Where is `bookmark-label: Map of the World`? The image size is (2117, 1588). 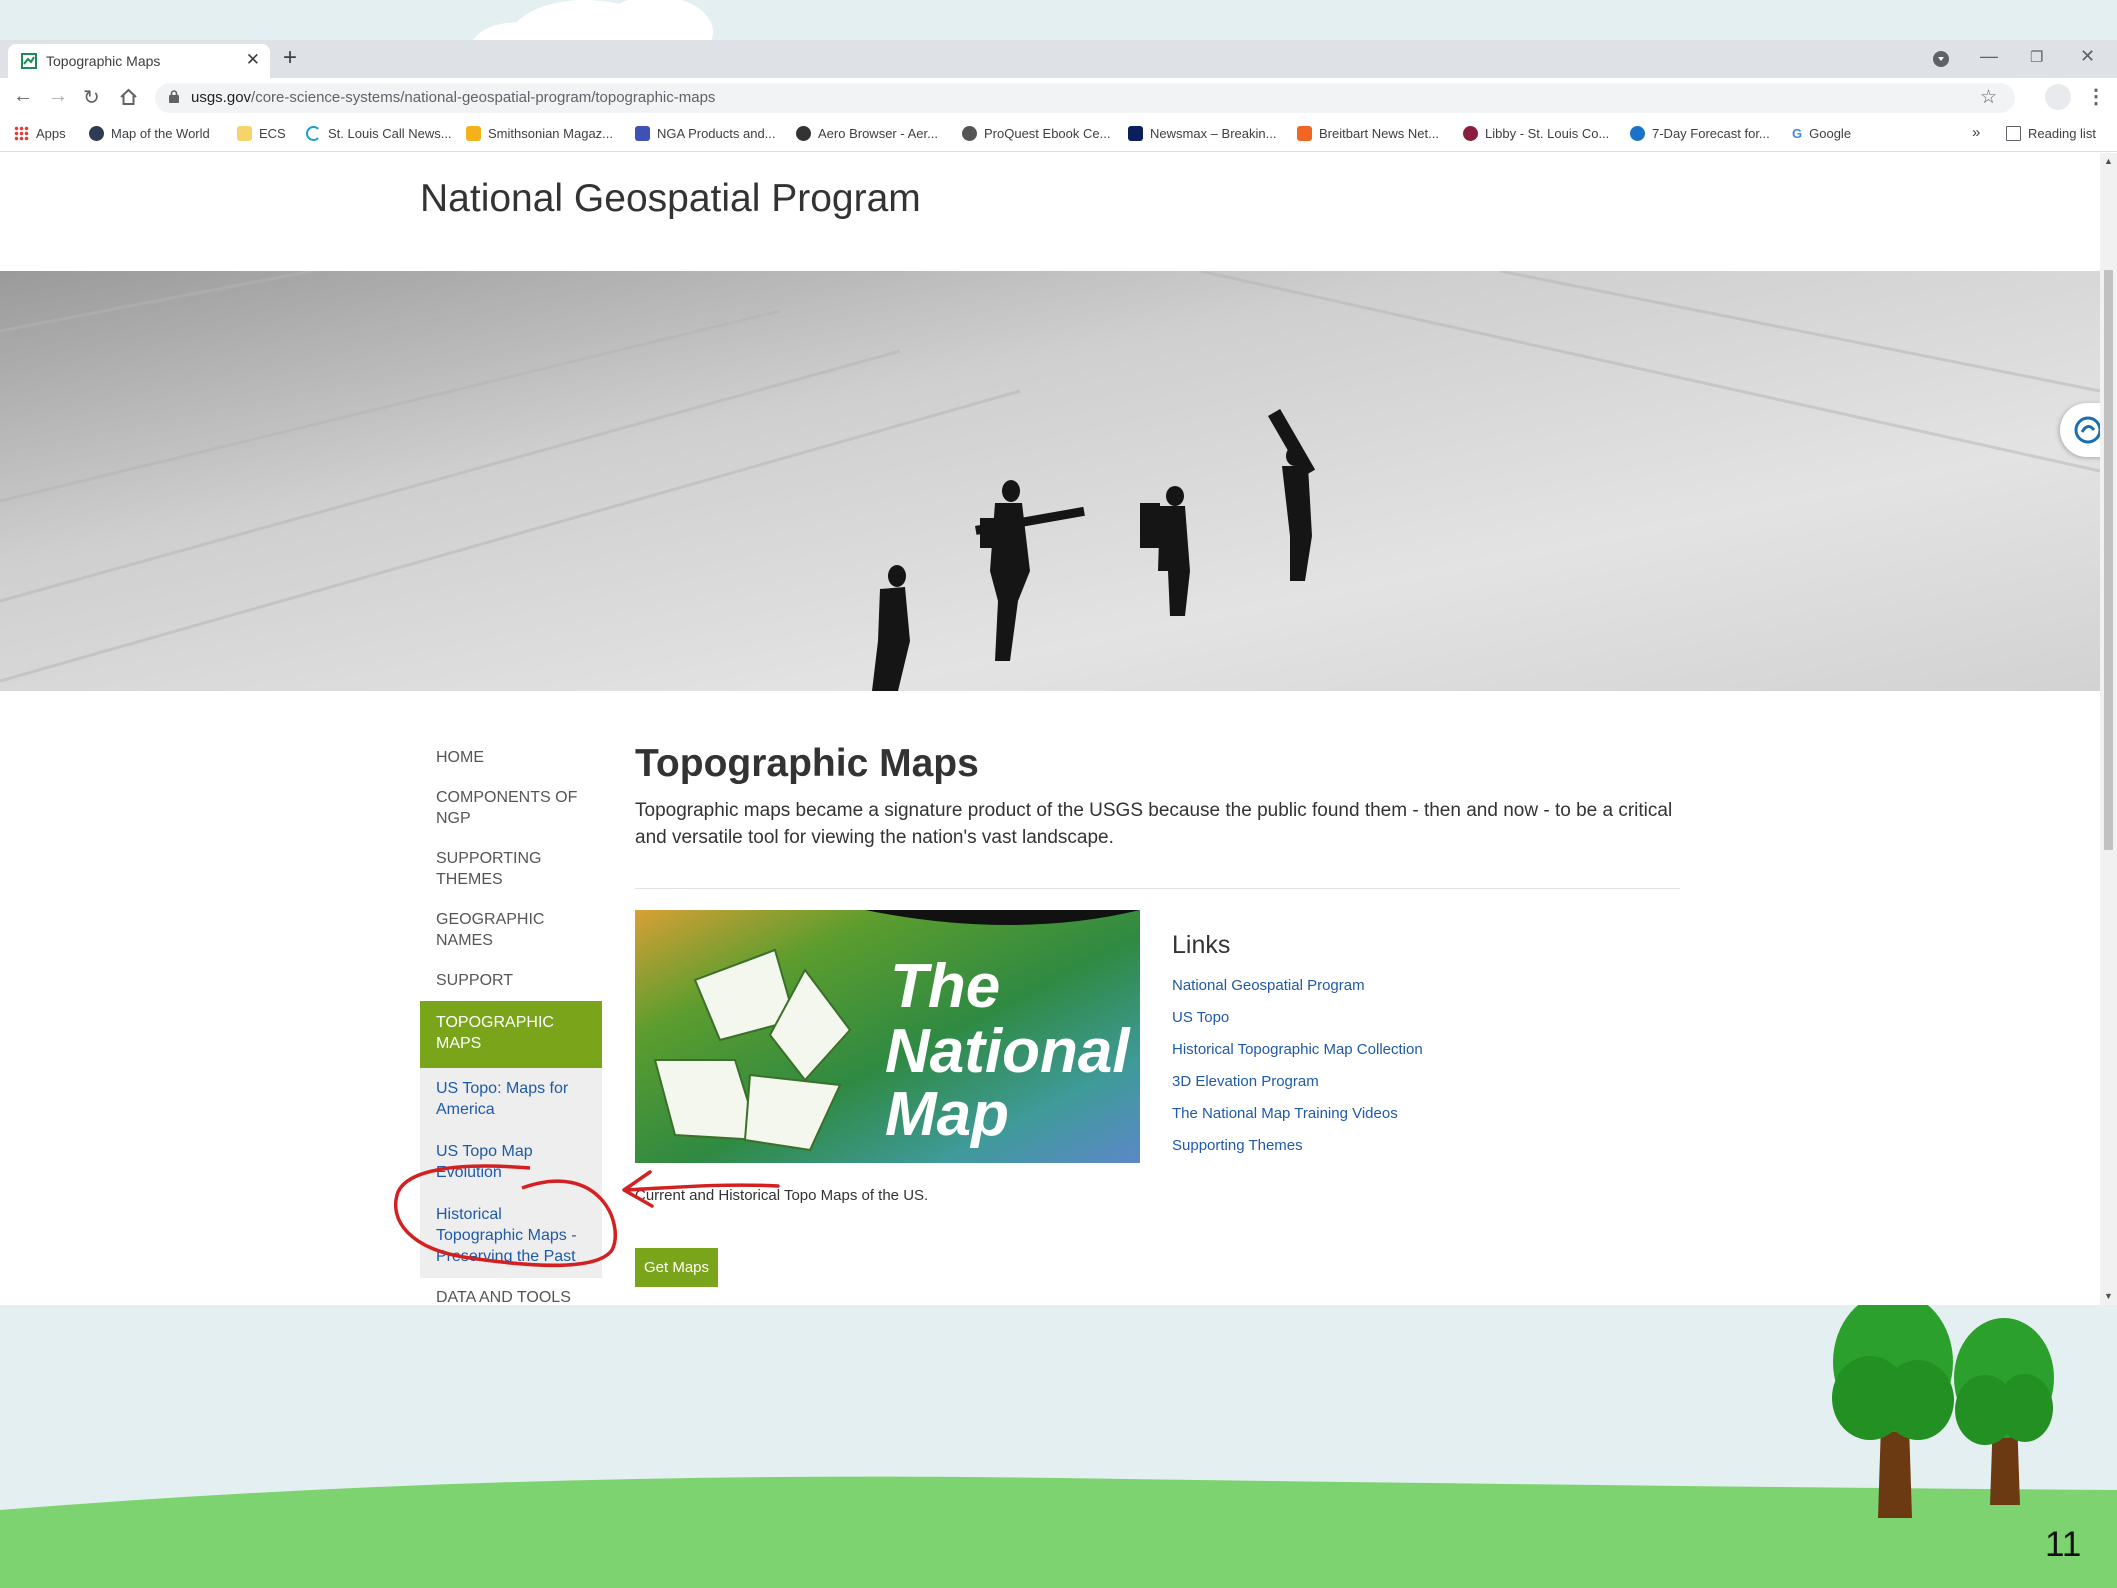 bookmark-label: Map of the World is located at coordinates (160, 133).